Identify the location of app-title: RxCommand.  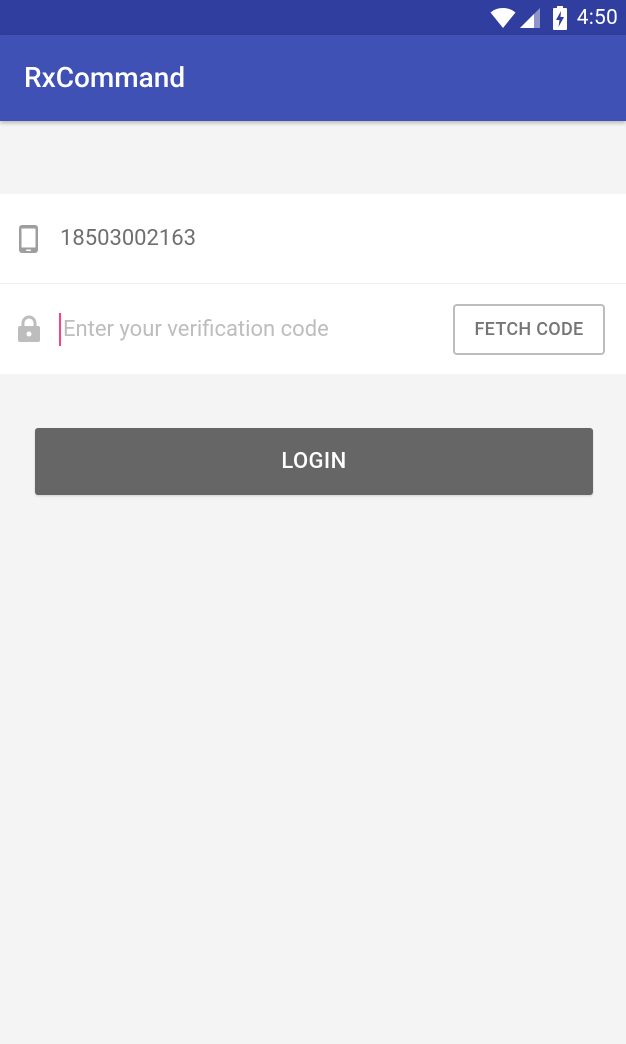
(105, 77).